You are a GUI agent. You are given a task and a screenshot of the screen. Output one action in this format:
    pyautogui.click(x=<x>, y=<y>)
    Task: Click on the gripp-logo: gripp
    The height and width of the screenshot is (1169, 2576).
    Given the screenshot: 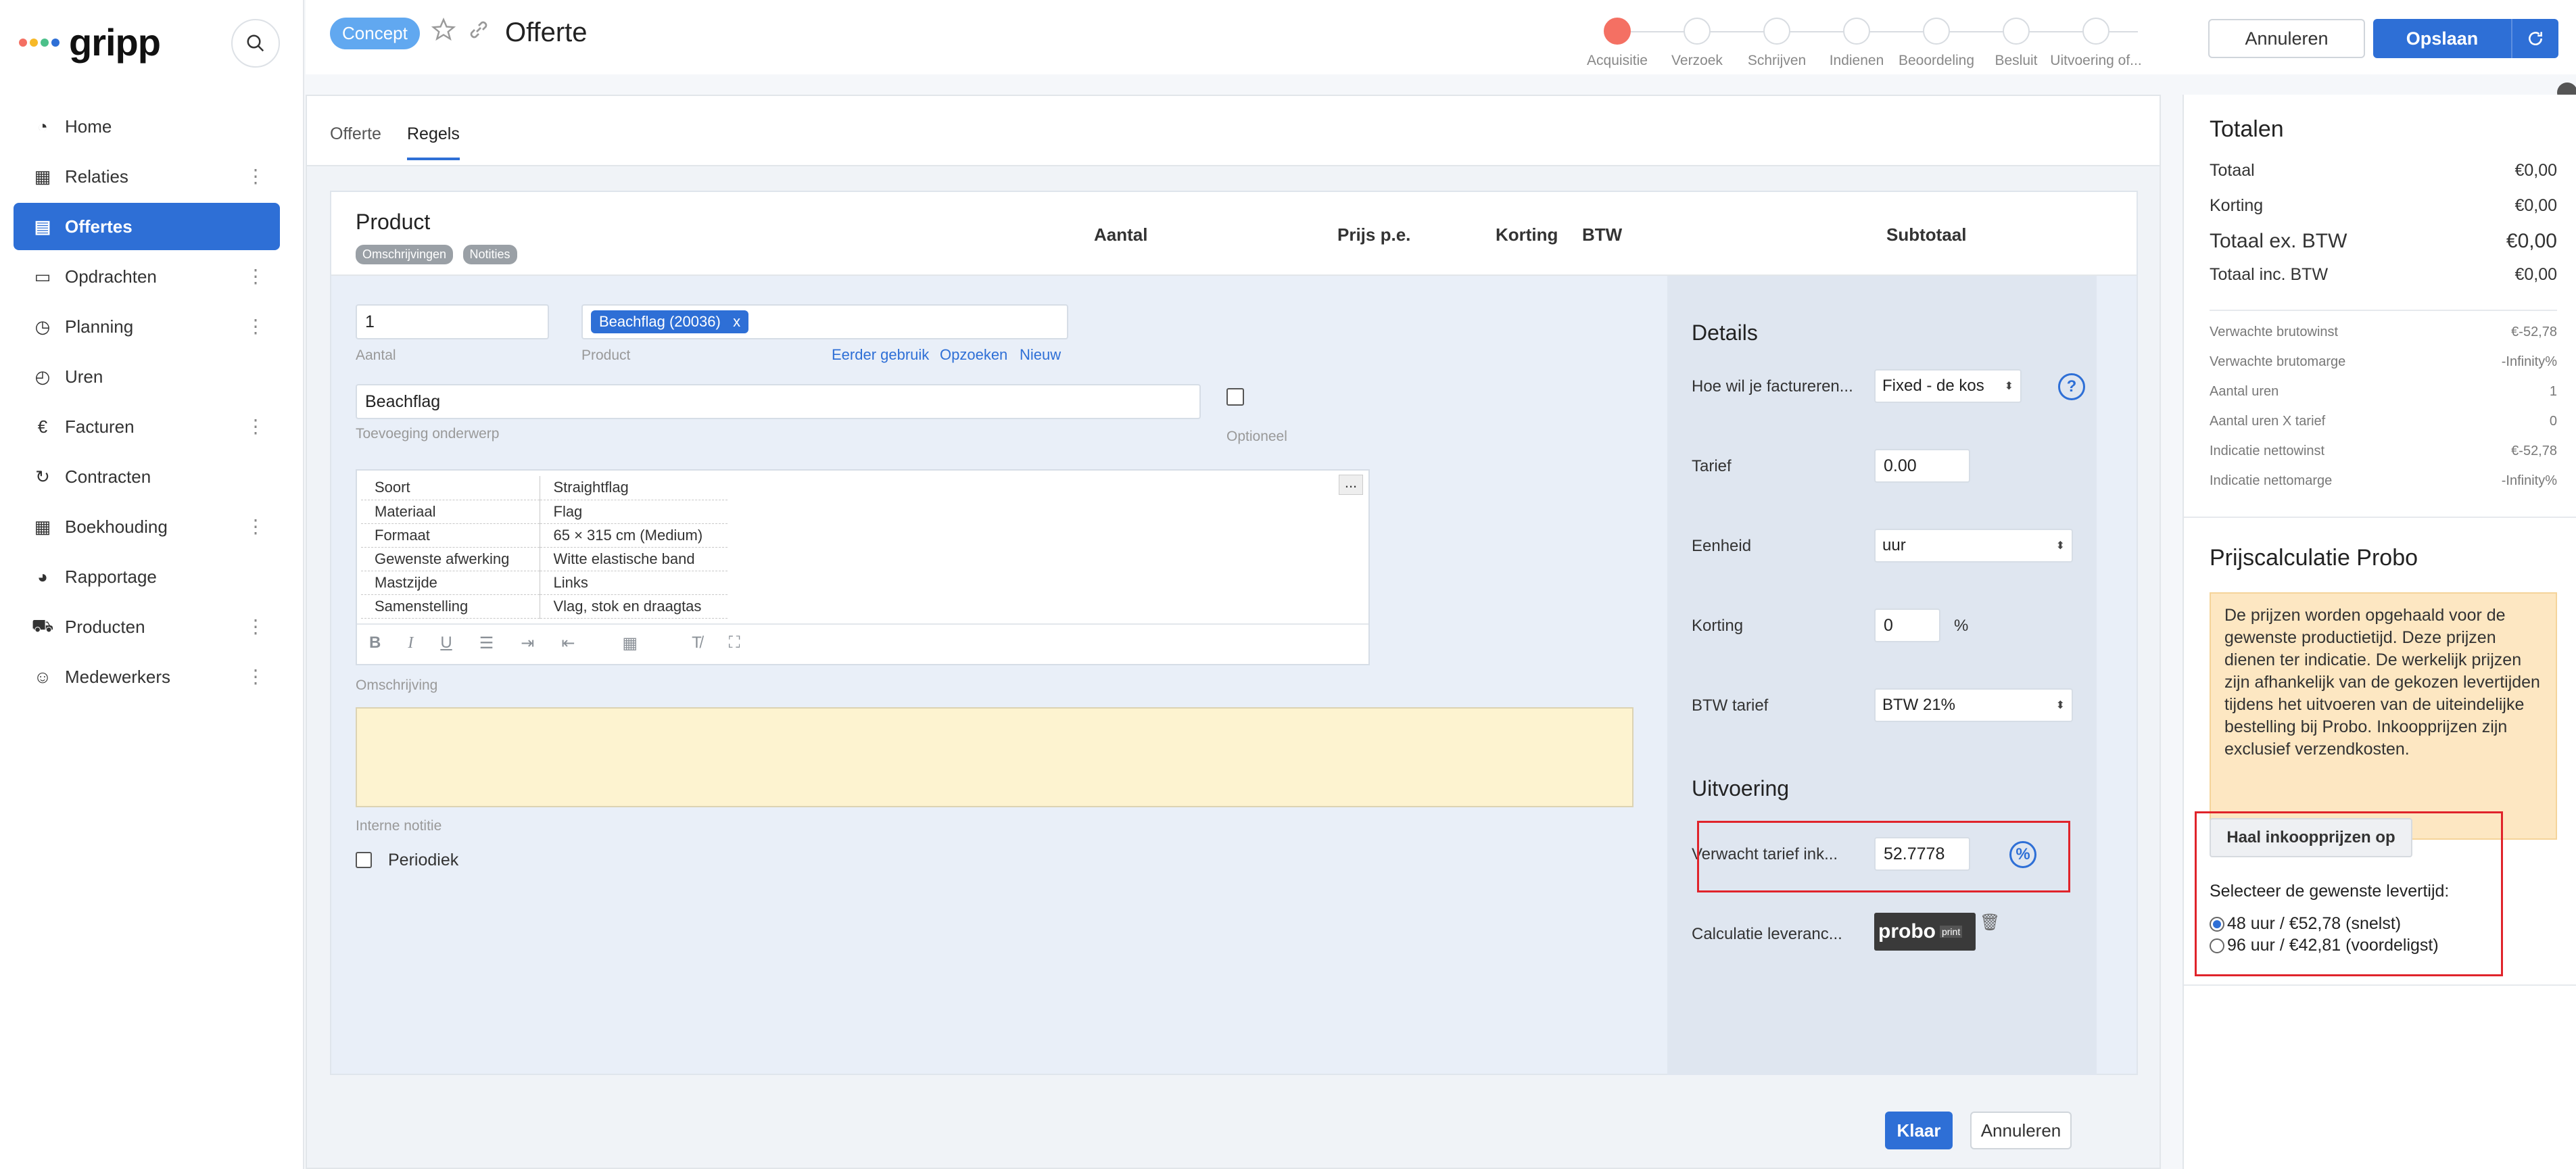 What is the action you would take?
    pyautogui.click(x=90, y=42)
    